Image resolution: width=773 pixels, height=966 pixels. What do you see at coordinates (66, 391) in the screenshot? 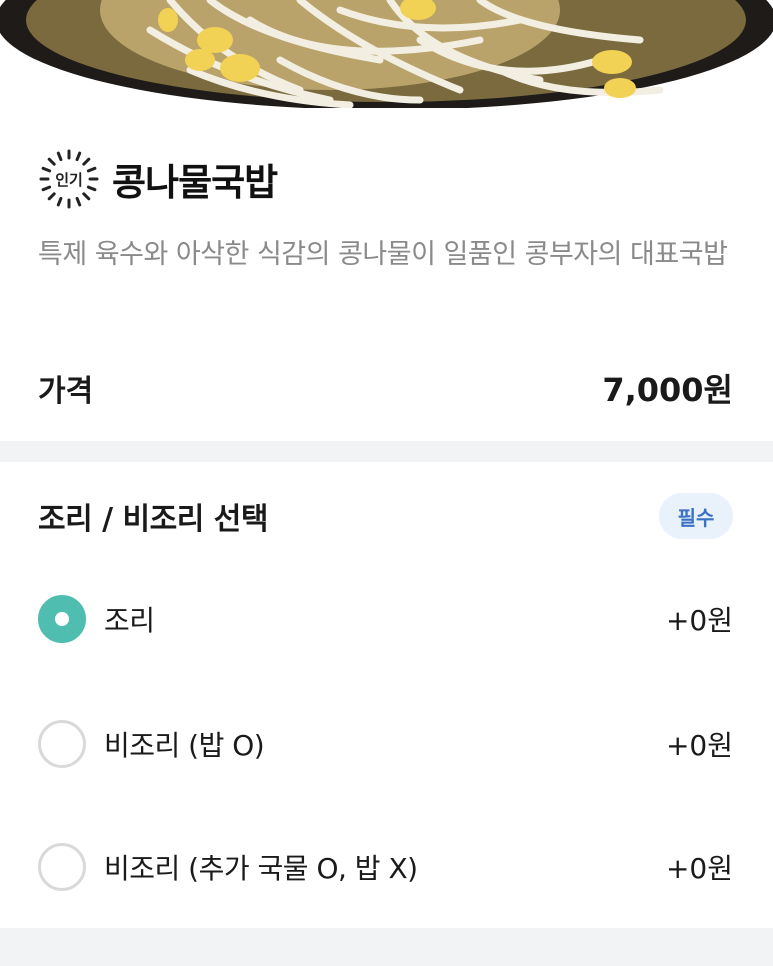
I see `price-label: 가격` at bounding box center [66, 391].